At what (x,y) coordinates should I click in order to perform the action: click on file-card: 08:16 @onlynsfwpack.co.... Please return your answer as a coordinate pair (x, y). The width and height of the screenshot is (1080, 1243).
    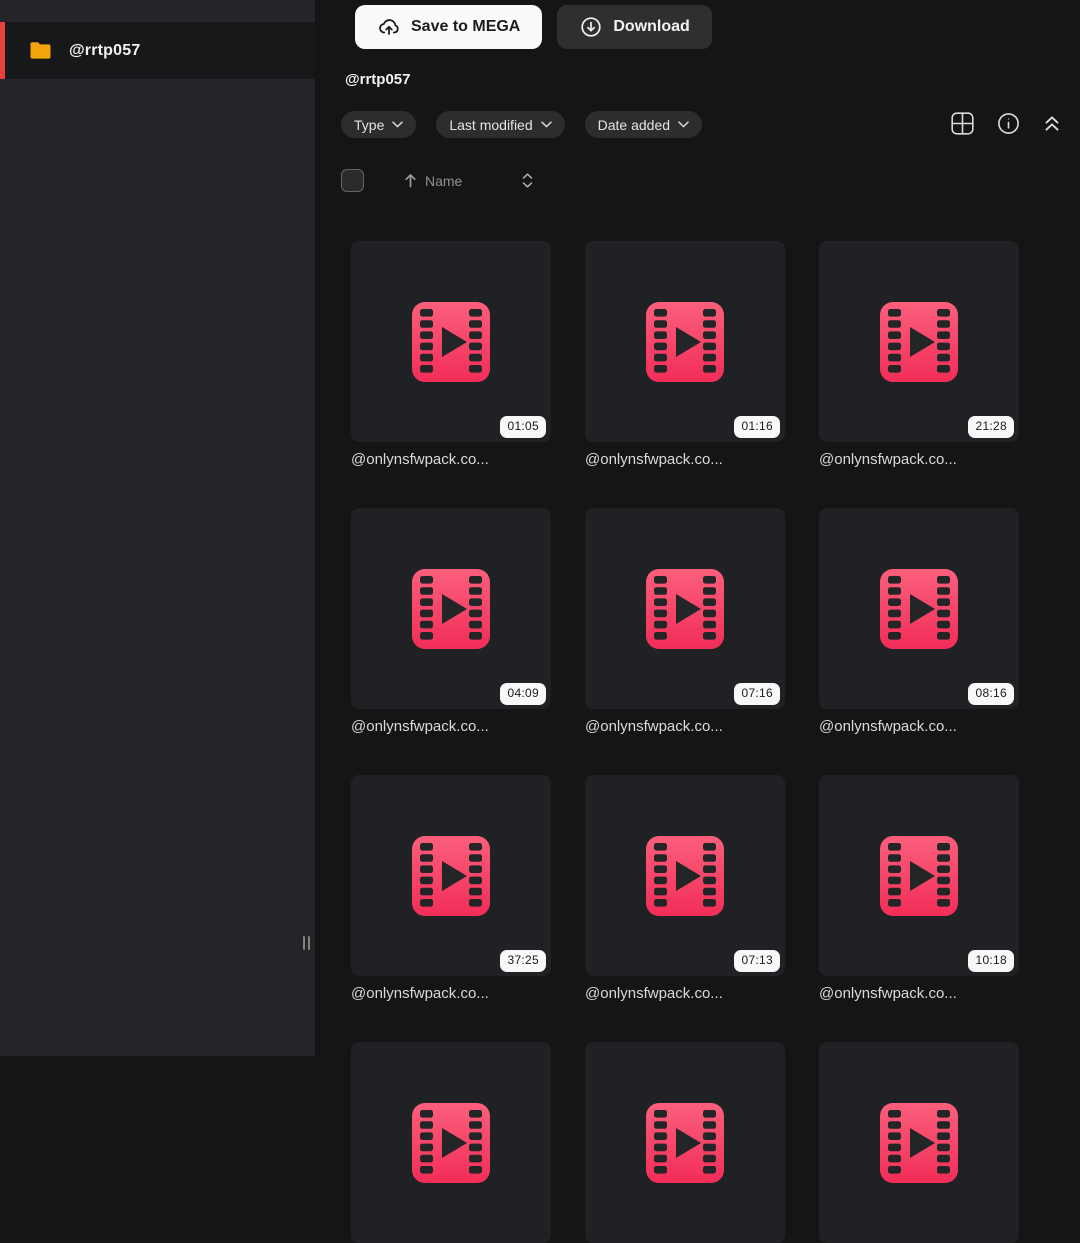
    Looking at the image, I should click on (919, 621).